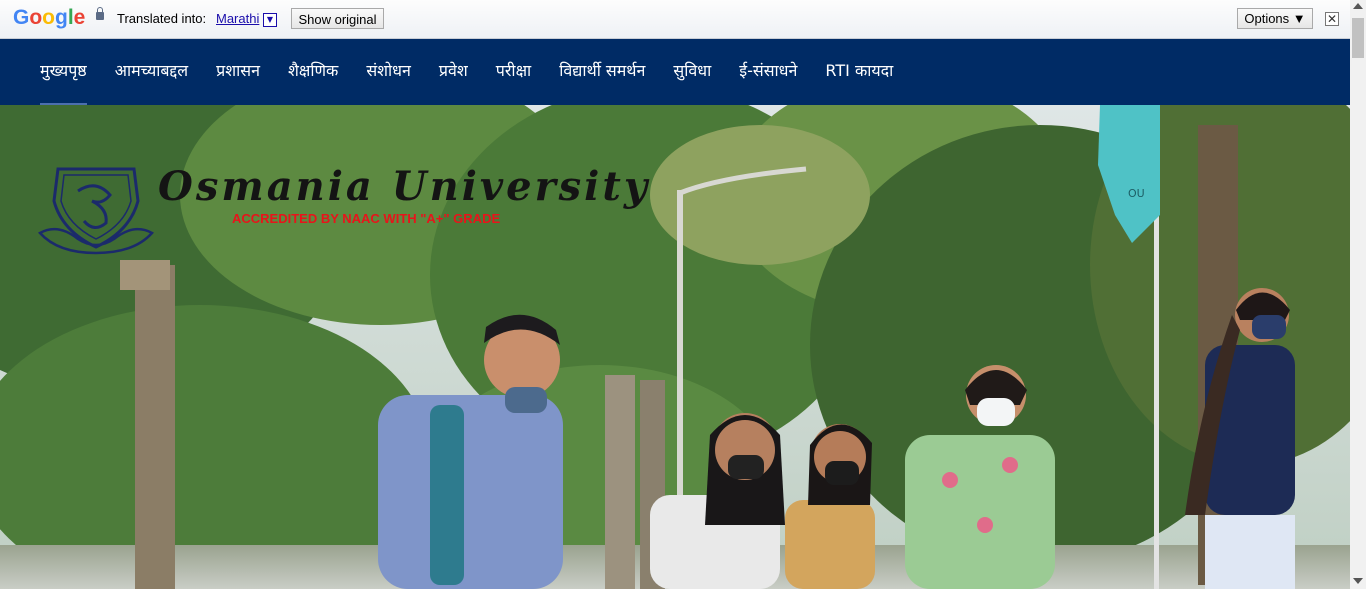 Image resolution: width=1366 pixels, height=589 pixels. Describe the element at coordinates (337, 18) in the screenshot. I see `show-original-button: Show original` at that location.